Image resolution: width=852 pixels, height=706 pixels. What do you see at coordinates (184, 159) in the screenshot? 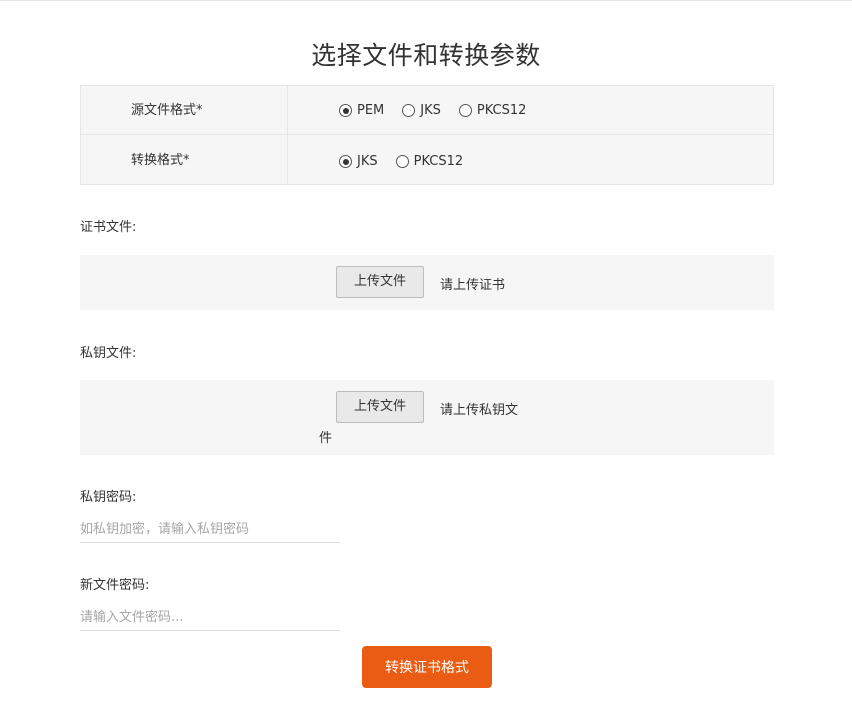
I see `target-format-label: 转换格式*` at bounding box center [184, 159].